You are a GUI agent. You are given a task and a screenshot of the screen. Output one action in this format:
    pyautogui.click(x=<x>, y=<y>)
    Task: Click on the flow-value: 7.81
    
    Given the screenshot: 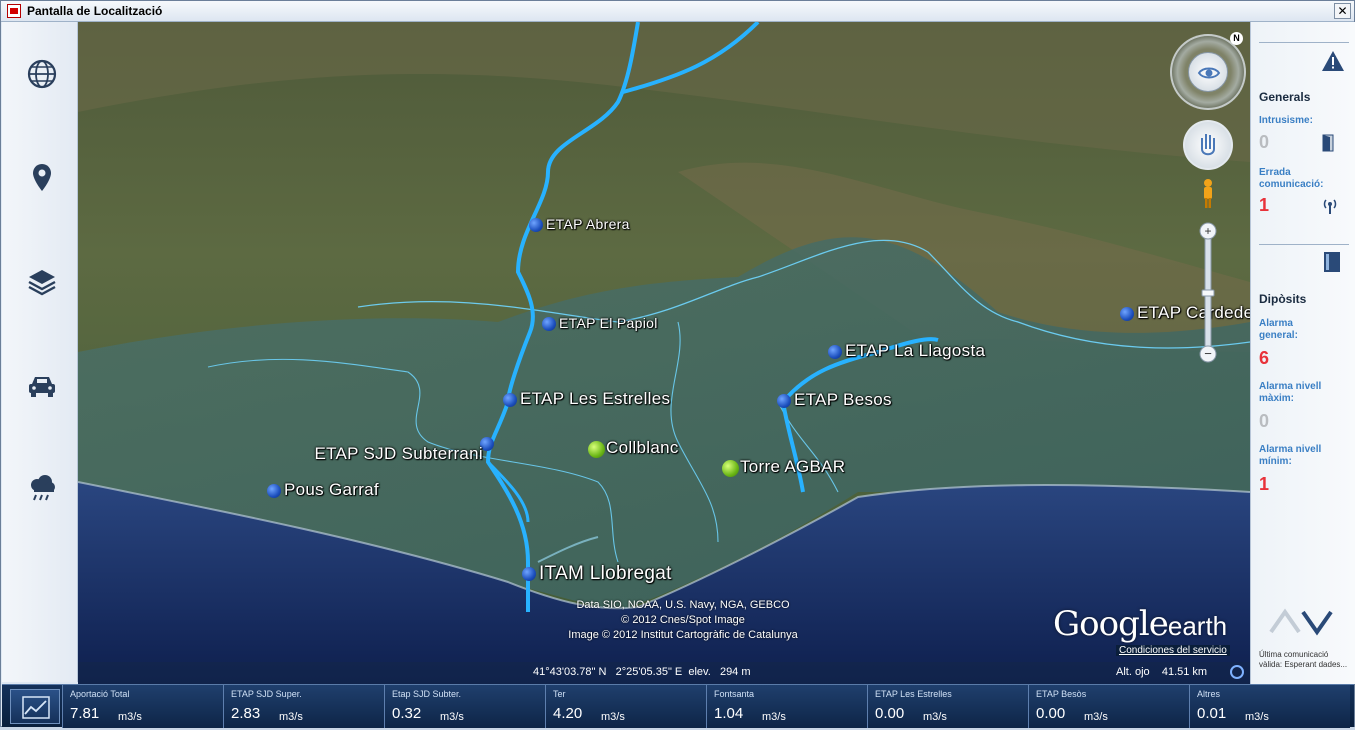 What is the action you would take?
    pyautogui.click(x=85, y=713)
    